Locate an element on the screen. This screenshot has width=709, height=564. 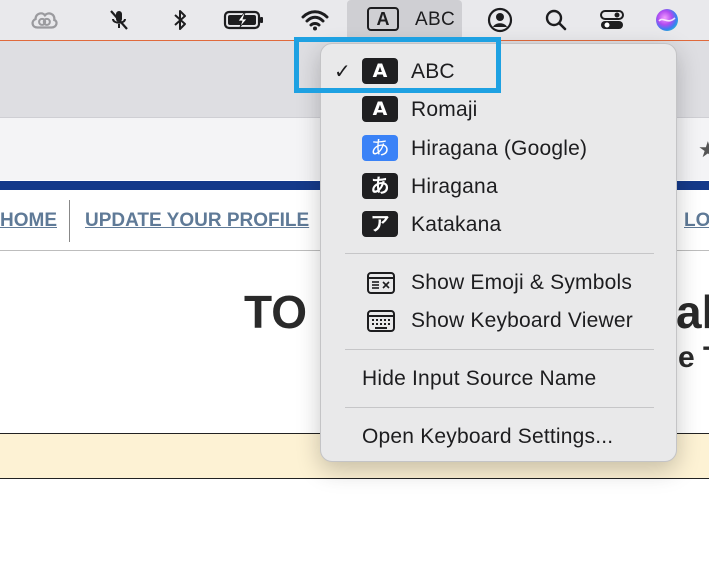
creative-cloud-icon is located at coordinates (44, 20).